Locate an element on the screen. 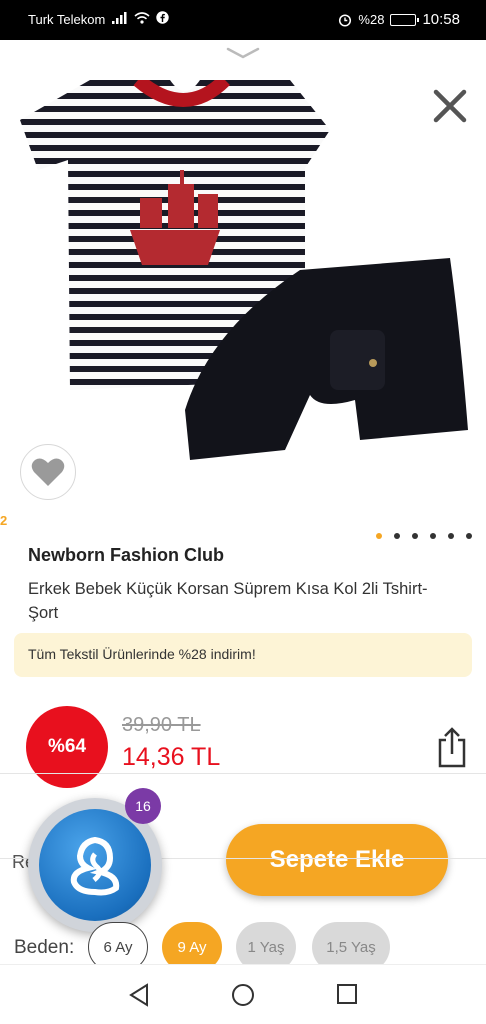  battery-icon is located at coordinates (405, 19).